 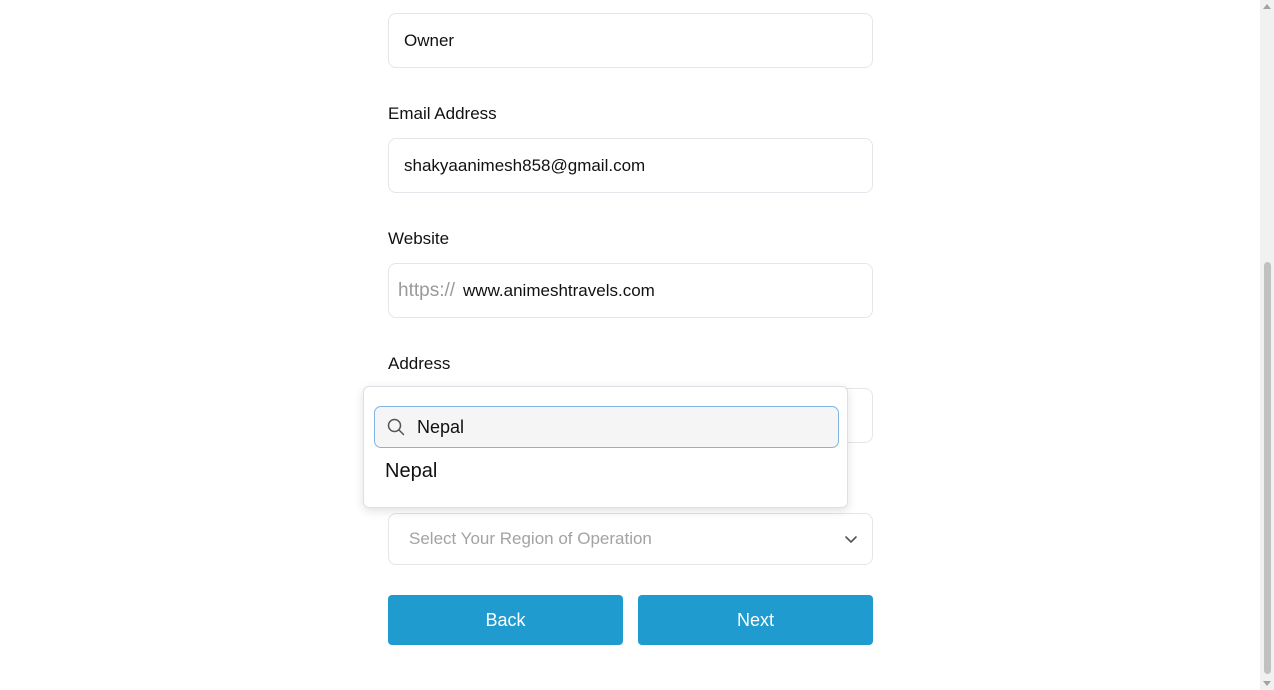 I want to click on email-field: shakyaanimesh858@gmail.com, so click(x=630, y=165).